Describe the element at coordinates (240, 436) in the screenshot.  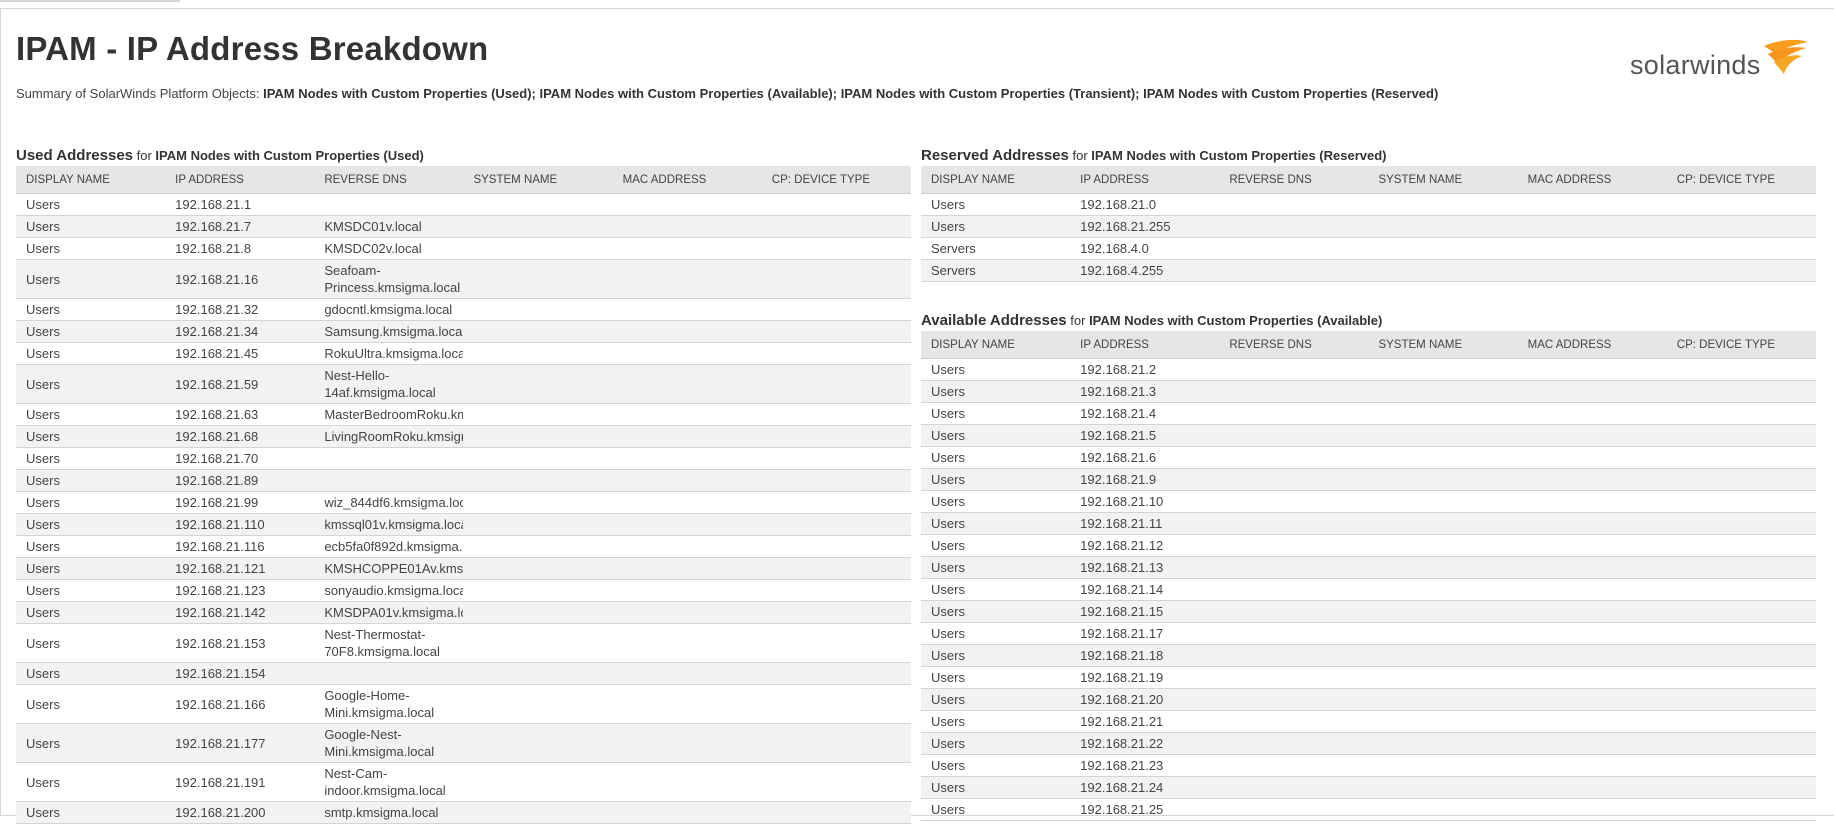
I see `cell-ip-address: 192.168.21.68` at that location.